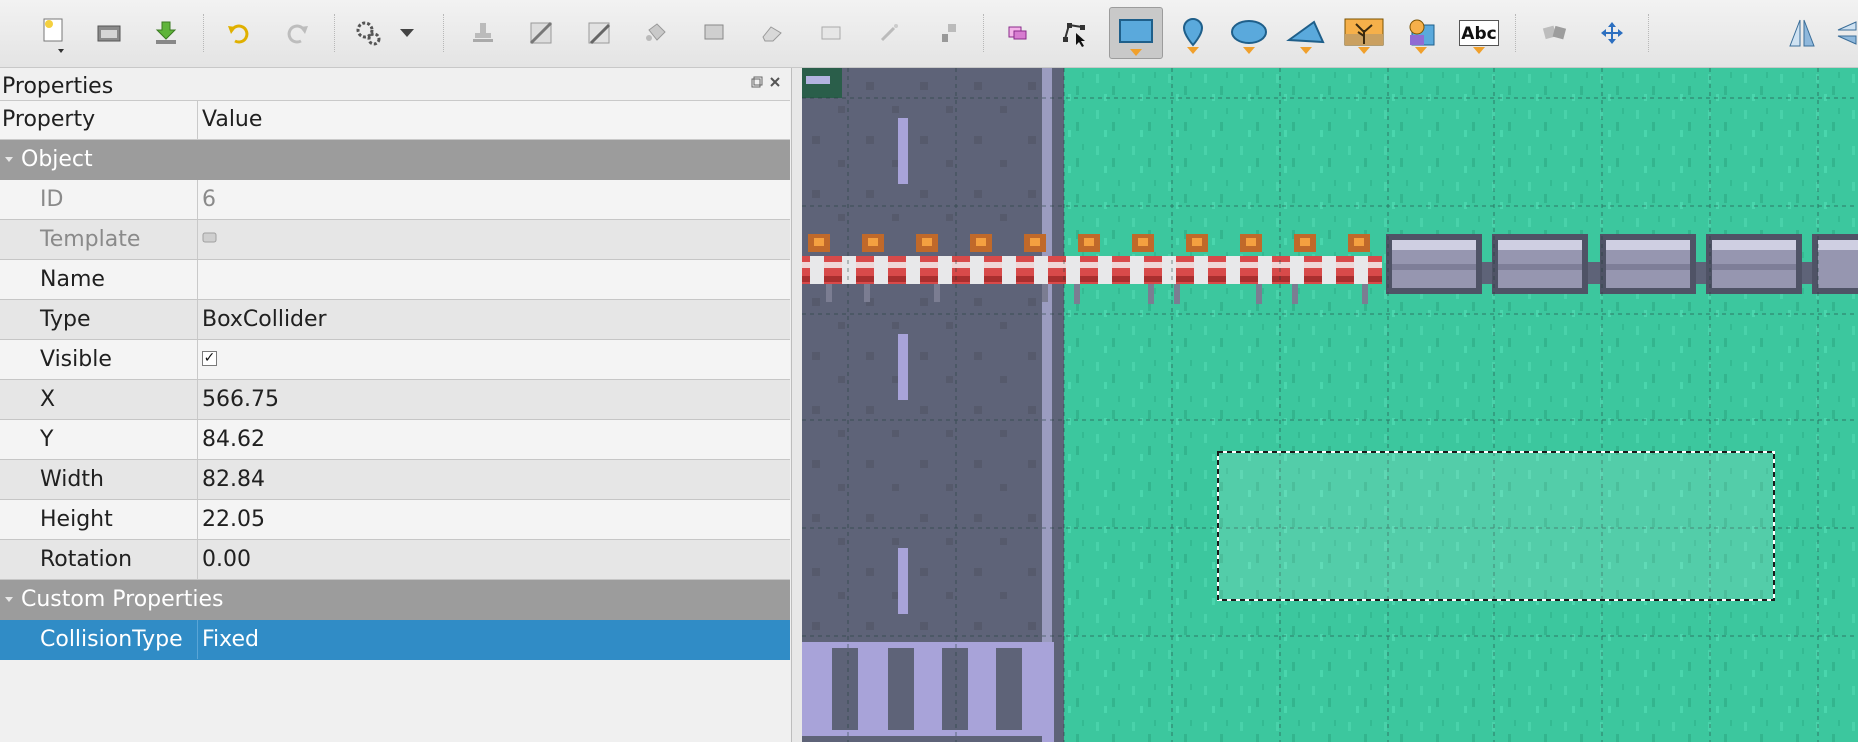 The height and width of the screenshot is (742, 1858). I want to click on insert-polygon-icon, so click(1305, 32).